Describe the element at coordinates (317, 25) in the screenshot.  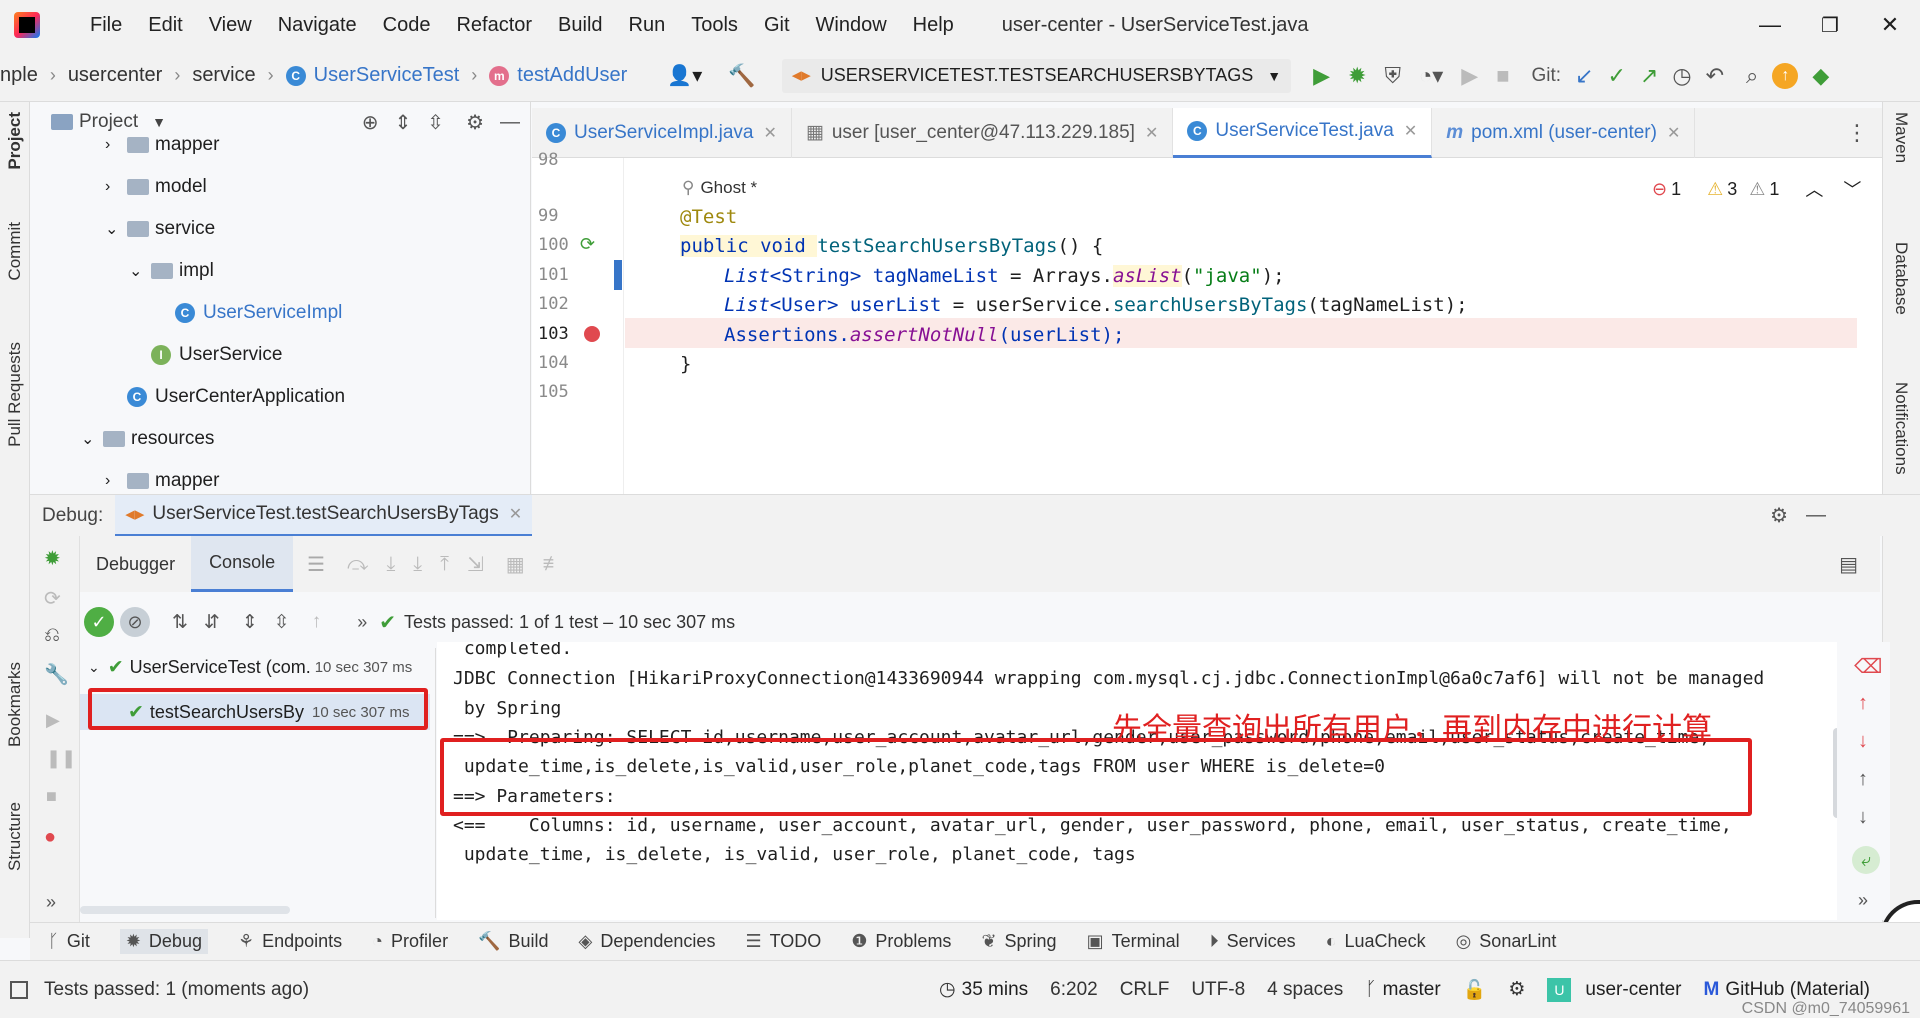
I see `menu-navigate: Navigate` at that location.